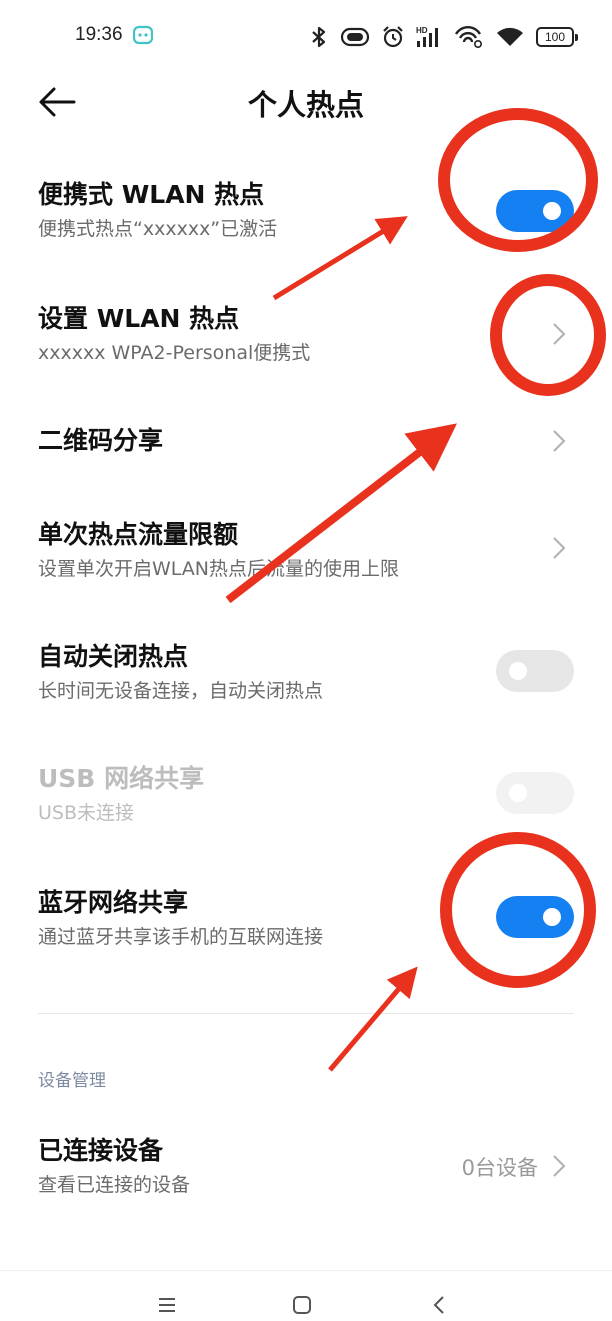 The width and height of the screenshot is (612, 1321). Describe the element at coordinates (113, 656) in the screenshot. I see `auto-off-title: 自动关闭热点` at that location.